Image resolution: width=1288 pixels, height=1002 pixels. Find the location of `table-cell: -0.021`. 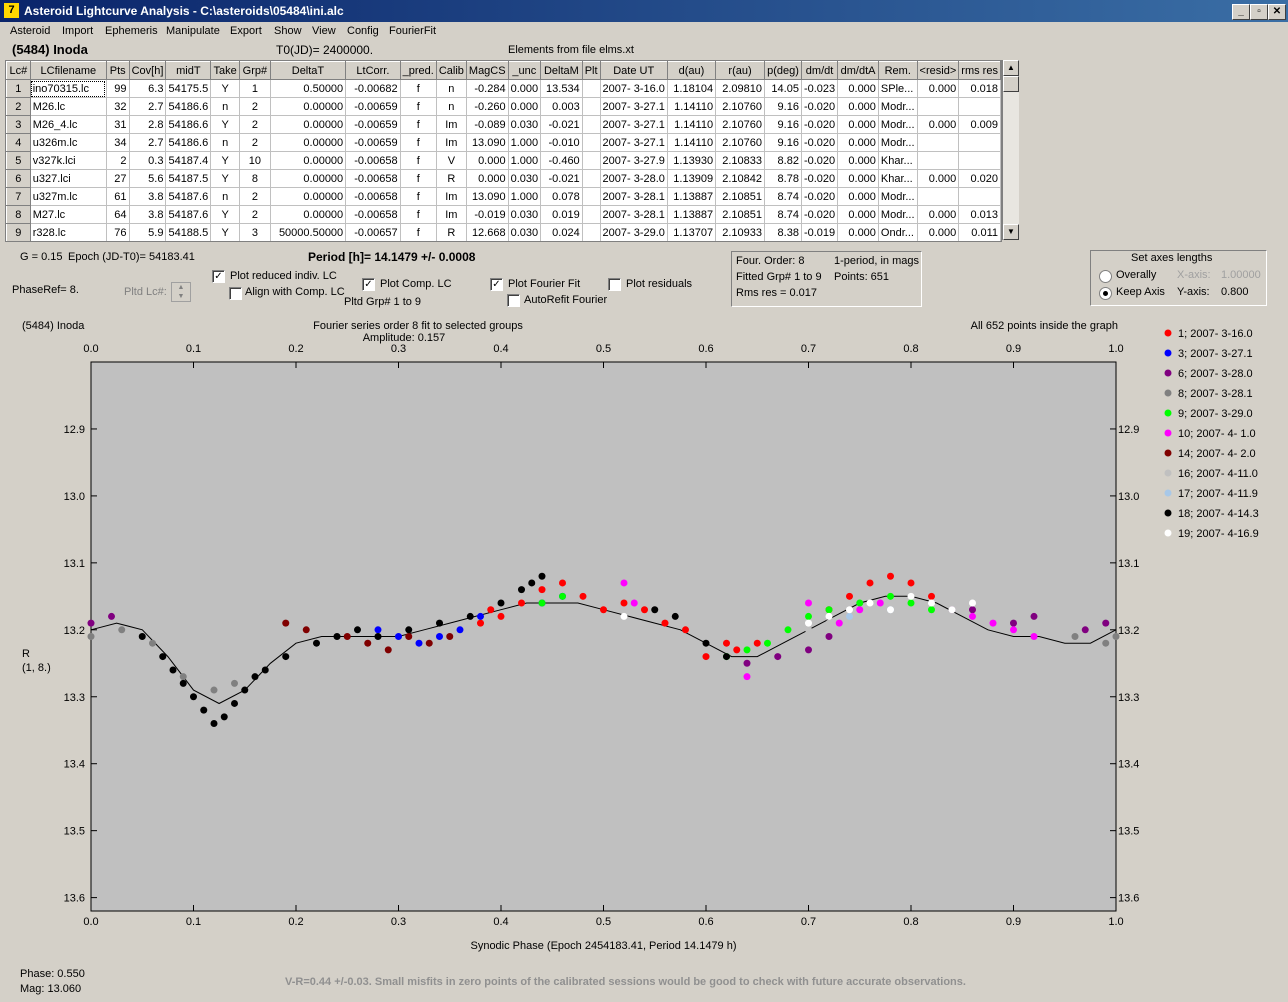

table-cell: -0.021 is located at coordinates (561, 124).